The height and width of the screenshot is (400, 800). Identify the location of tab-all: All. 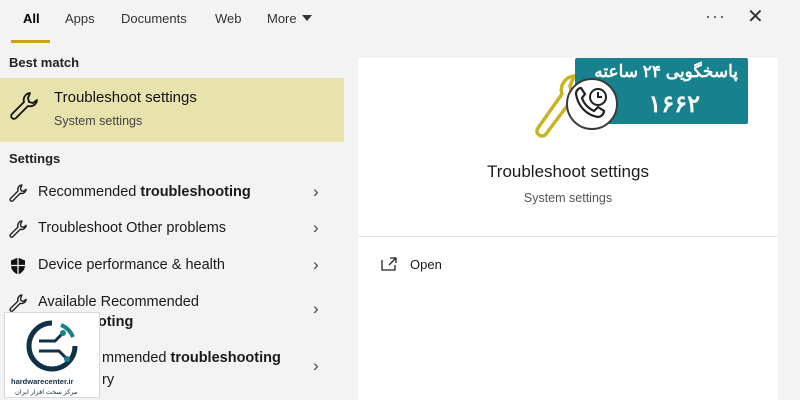
(31, 18).